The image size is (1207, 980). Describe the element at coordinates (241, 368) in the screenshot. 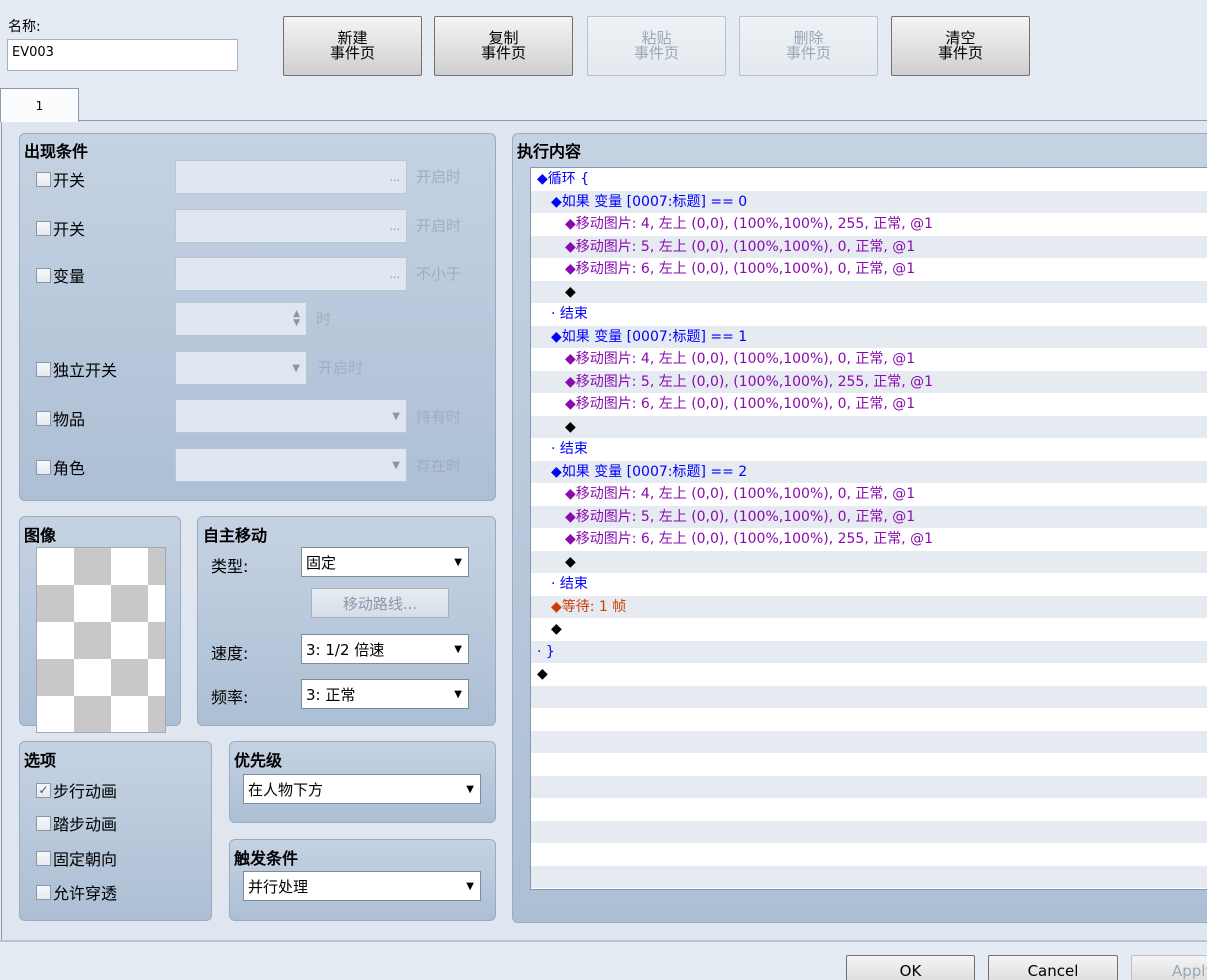

I see `self-switch-select: ▼` at that location.